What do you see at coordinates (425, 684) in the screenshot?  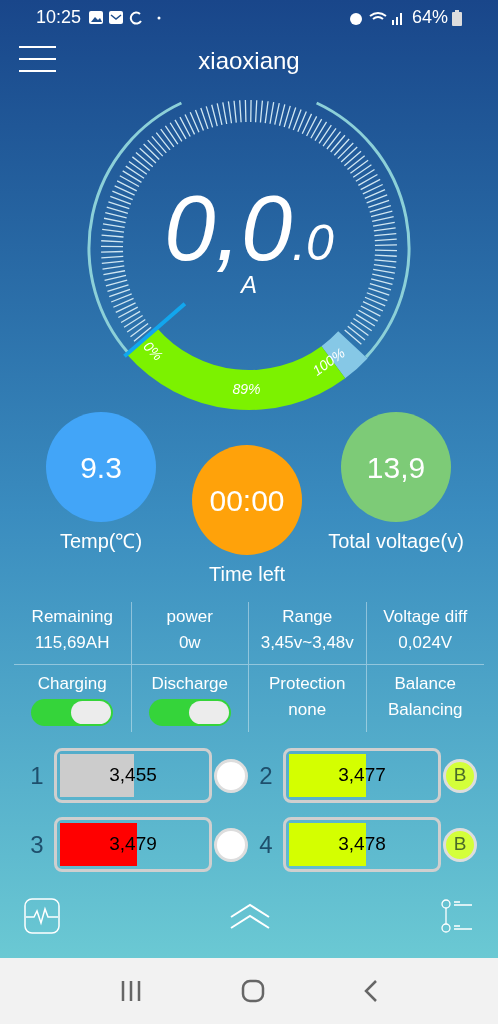 I see `control-label: Balance` at bounding box center [425, 684].